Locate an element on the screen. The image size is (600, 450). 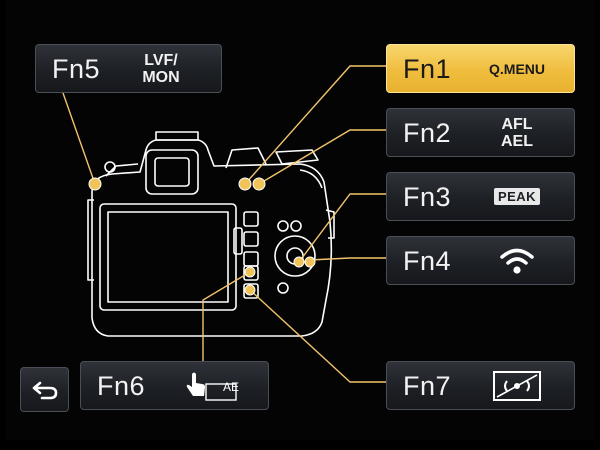
fn4-label: Fn4 is located at coordinates (427, 261).